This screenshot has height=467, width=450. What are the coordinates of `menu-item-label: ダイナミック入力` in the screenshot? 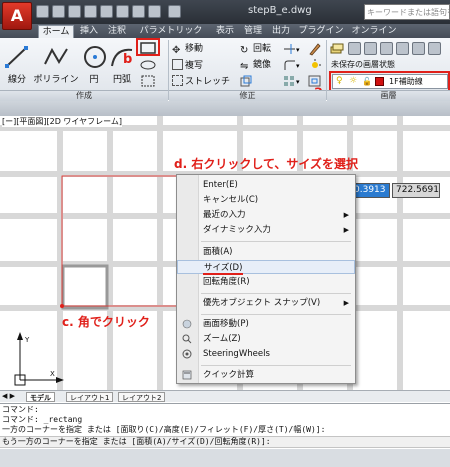 It's located at (237, 230).